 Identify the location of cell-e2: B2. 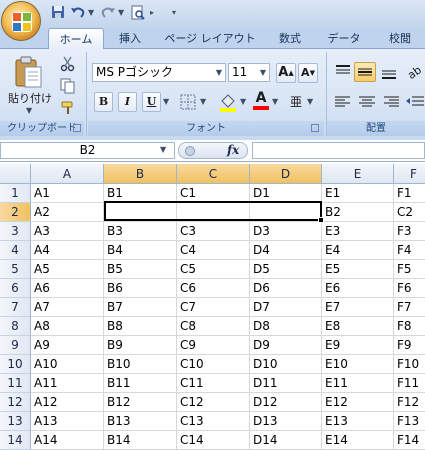
(358, 212).